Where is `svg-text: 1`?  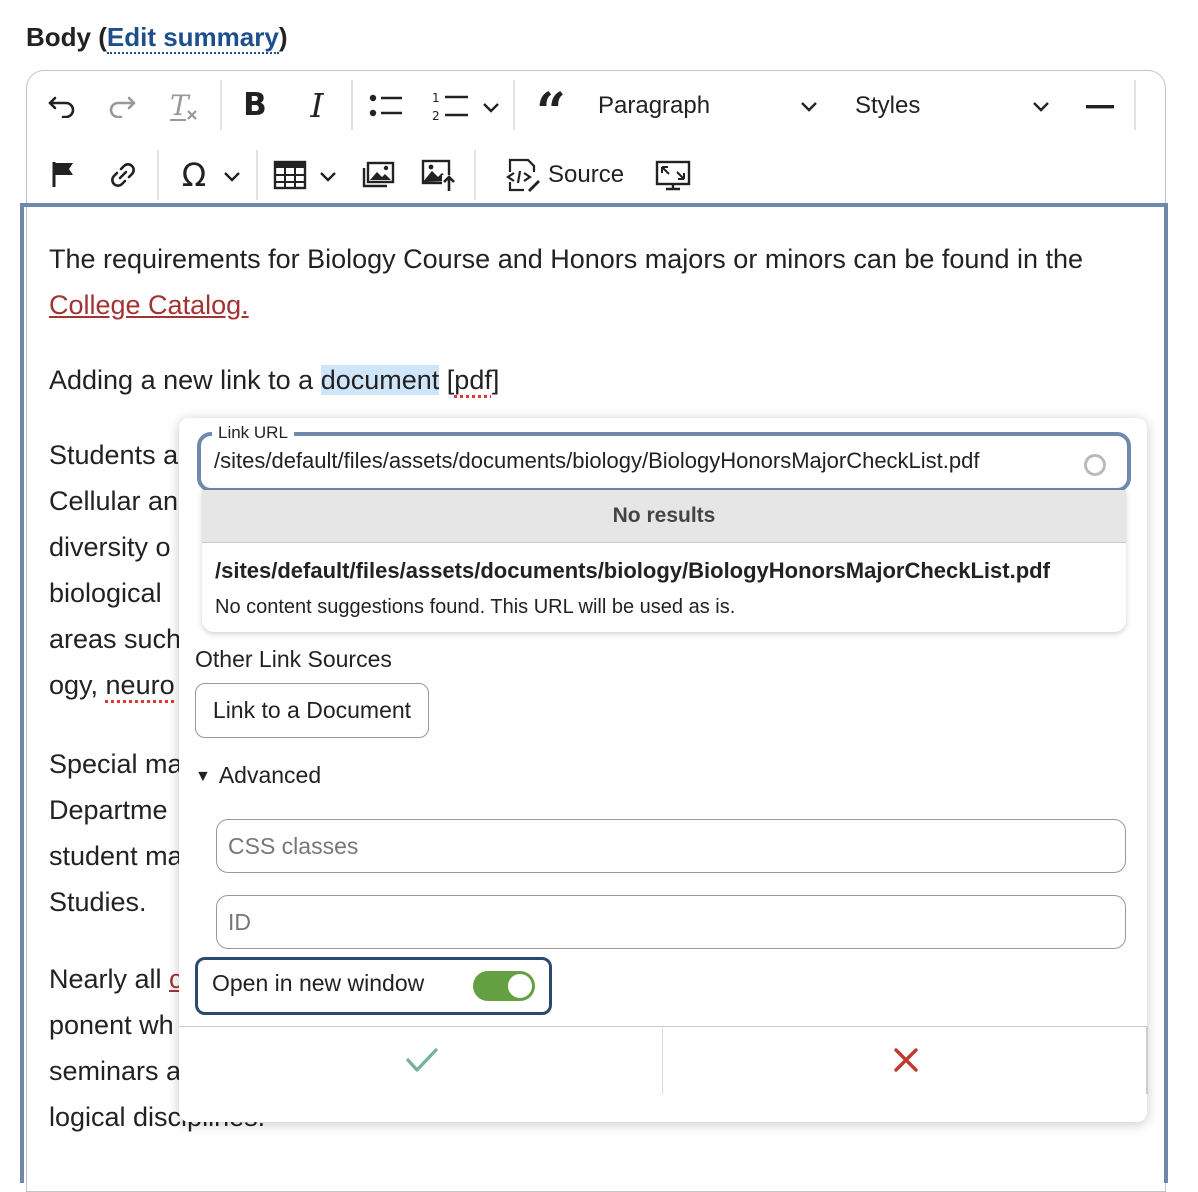
svg-text: 1 is located at coordinates (436, 98).